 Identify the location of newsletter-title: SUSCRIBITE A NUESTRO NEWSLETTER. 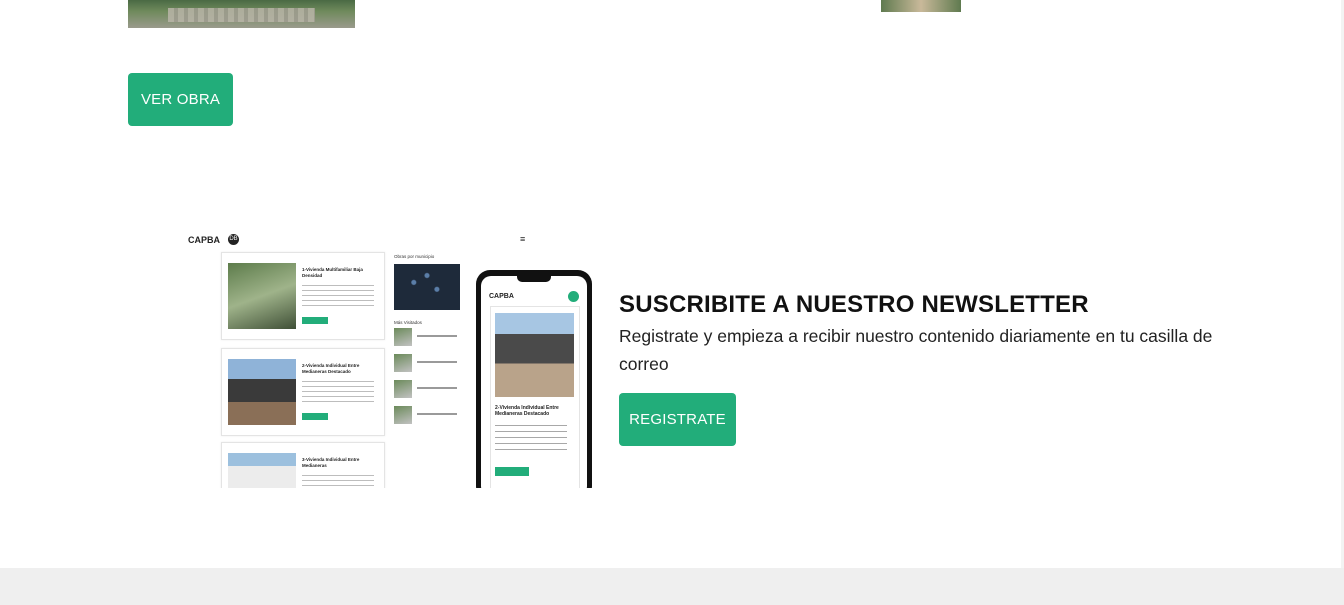
(854, 304).